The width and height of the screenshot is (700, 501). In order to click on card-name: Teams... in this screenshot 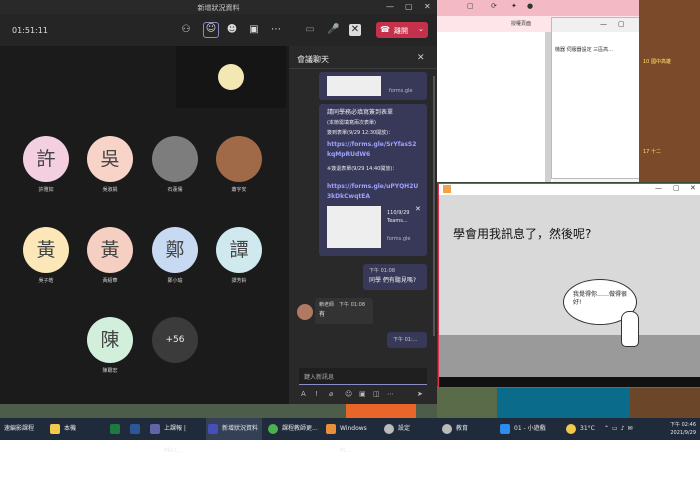, I will do `click(397, 221)`.